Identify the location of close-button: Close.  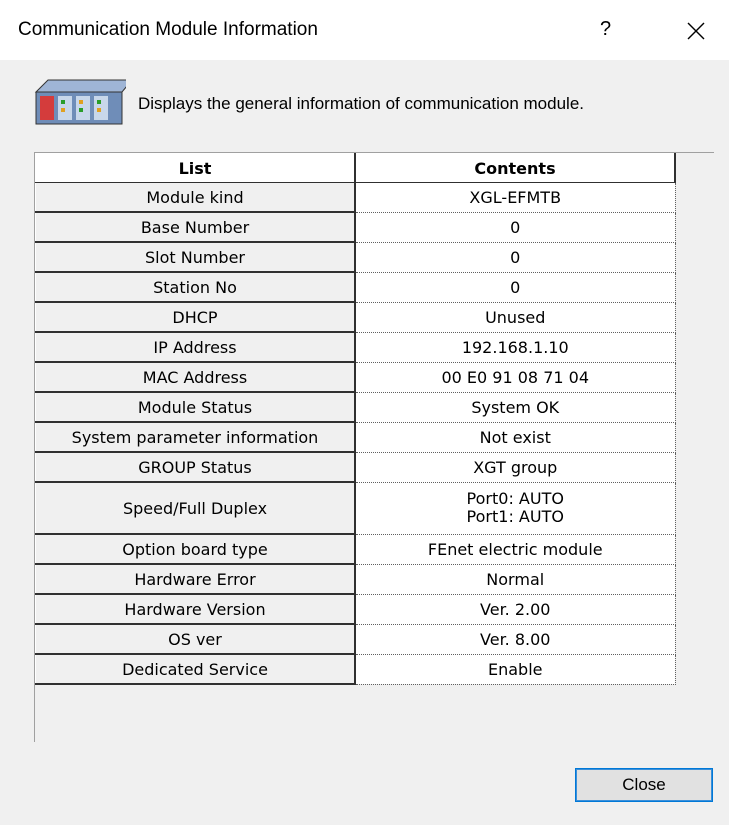
(644, 785).